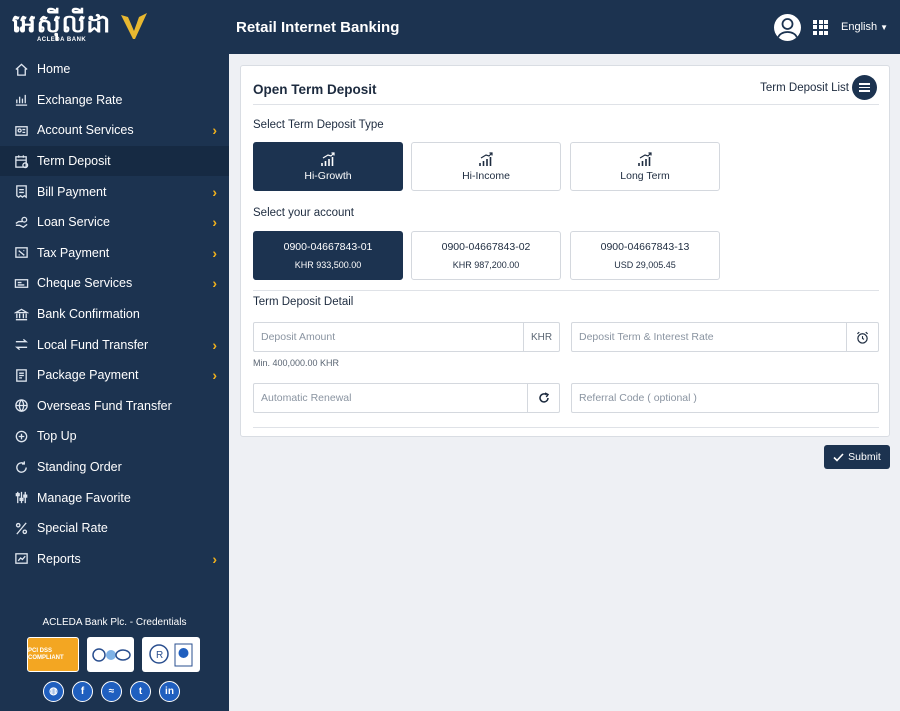 This screenshot has width=900, height=711. I want to click on deposit-amount-field: Deposit Amount KHR, so click(406, 337).